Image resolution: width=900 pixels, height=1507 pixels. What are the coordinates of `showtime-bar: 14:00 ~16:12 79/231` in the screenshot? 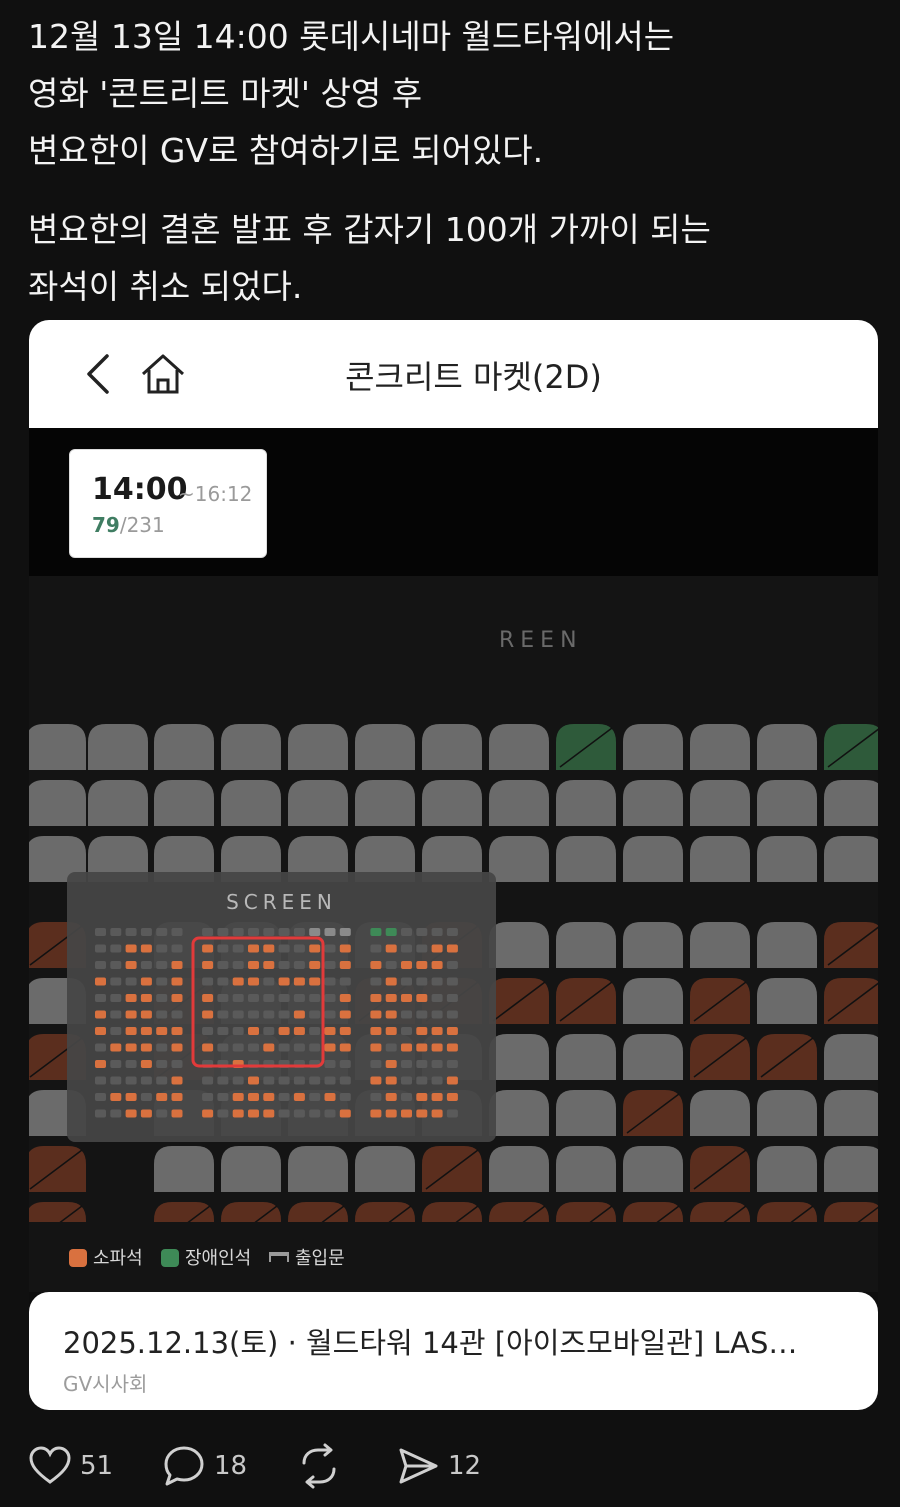 It's located at (453, 502).